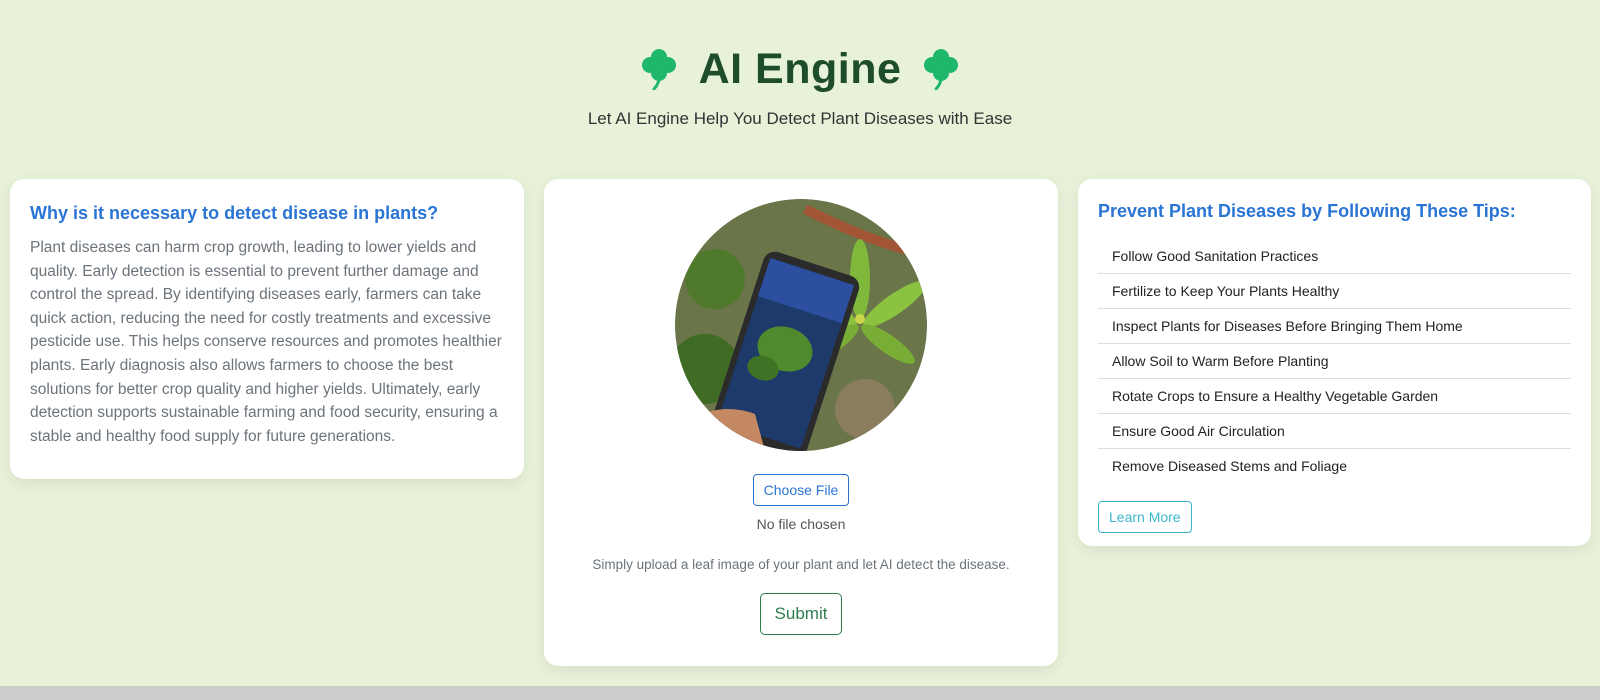 This screenshot has width=1600, height=700. What do you see at coordinates (801, 524) in the screenshot?
I see `file-status: No file chosen` at bounding box center [801, 524].